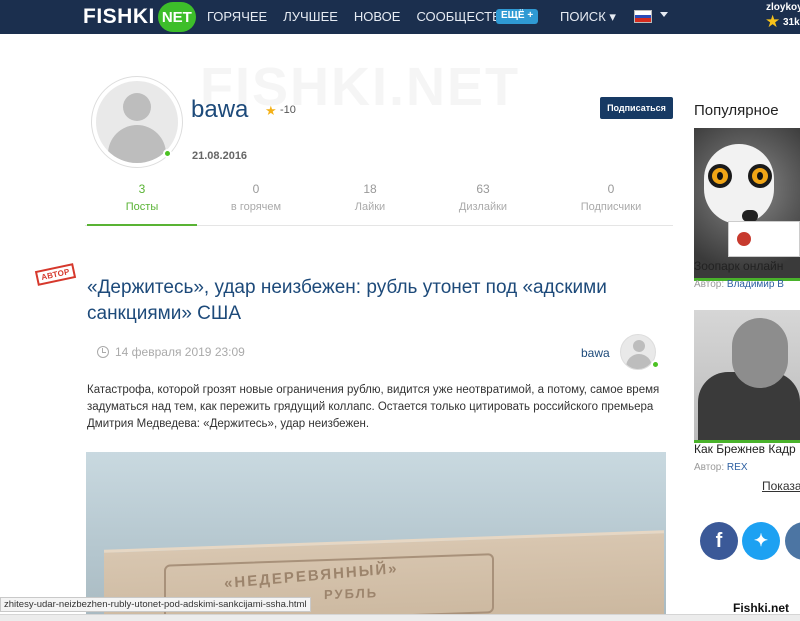 Image resolution: width=800 pixels, height=621 pixels. I want to click on nav-item-hot: ГОРЯЧЕЕ, so click(237, 16).